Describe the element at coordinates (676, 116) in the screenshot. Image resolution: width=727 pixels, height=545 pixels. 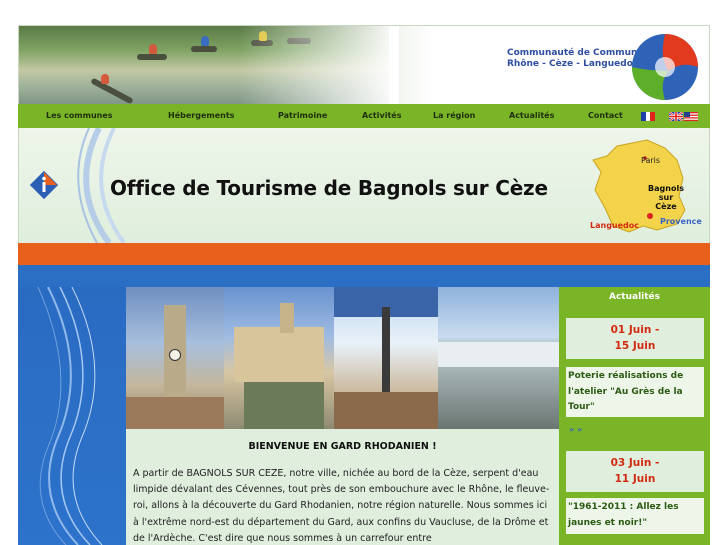
I see `uk-flag-icon` at that location.